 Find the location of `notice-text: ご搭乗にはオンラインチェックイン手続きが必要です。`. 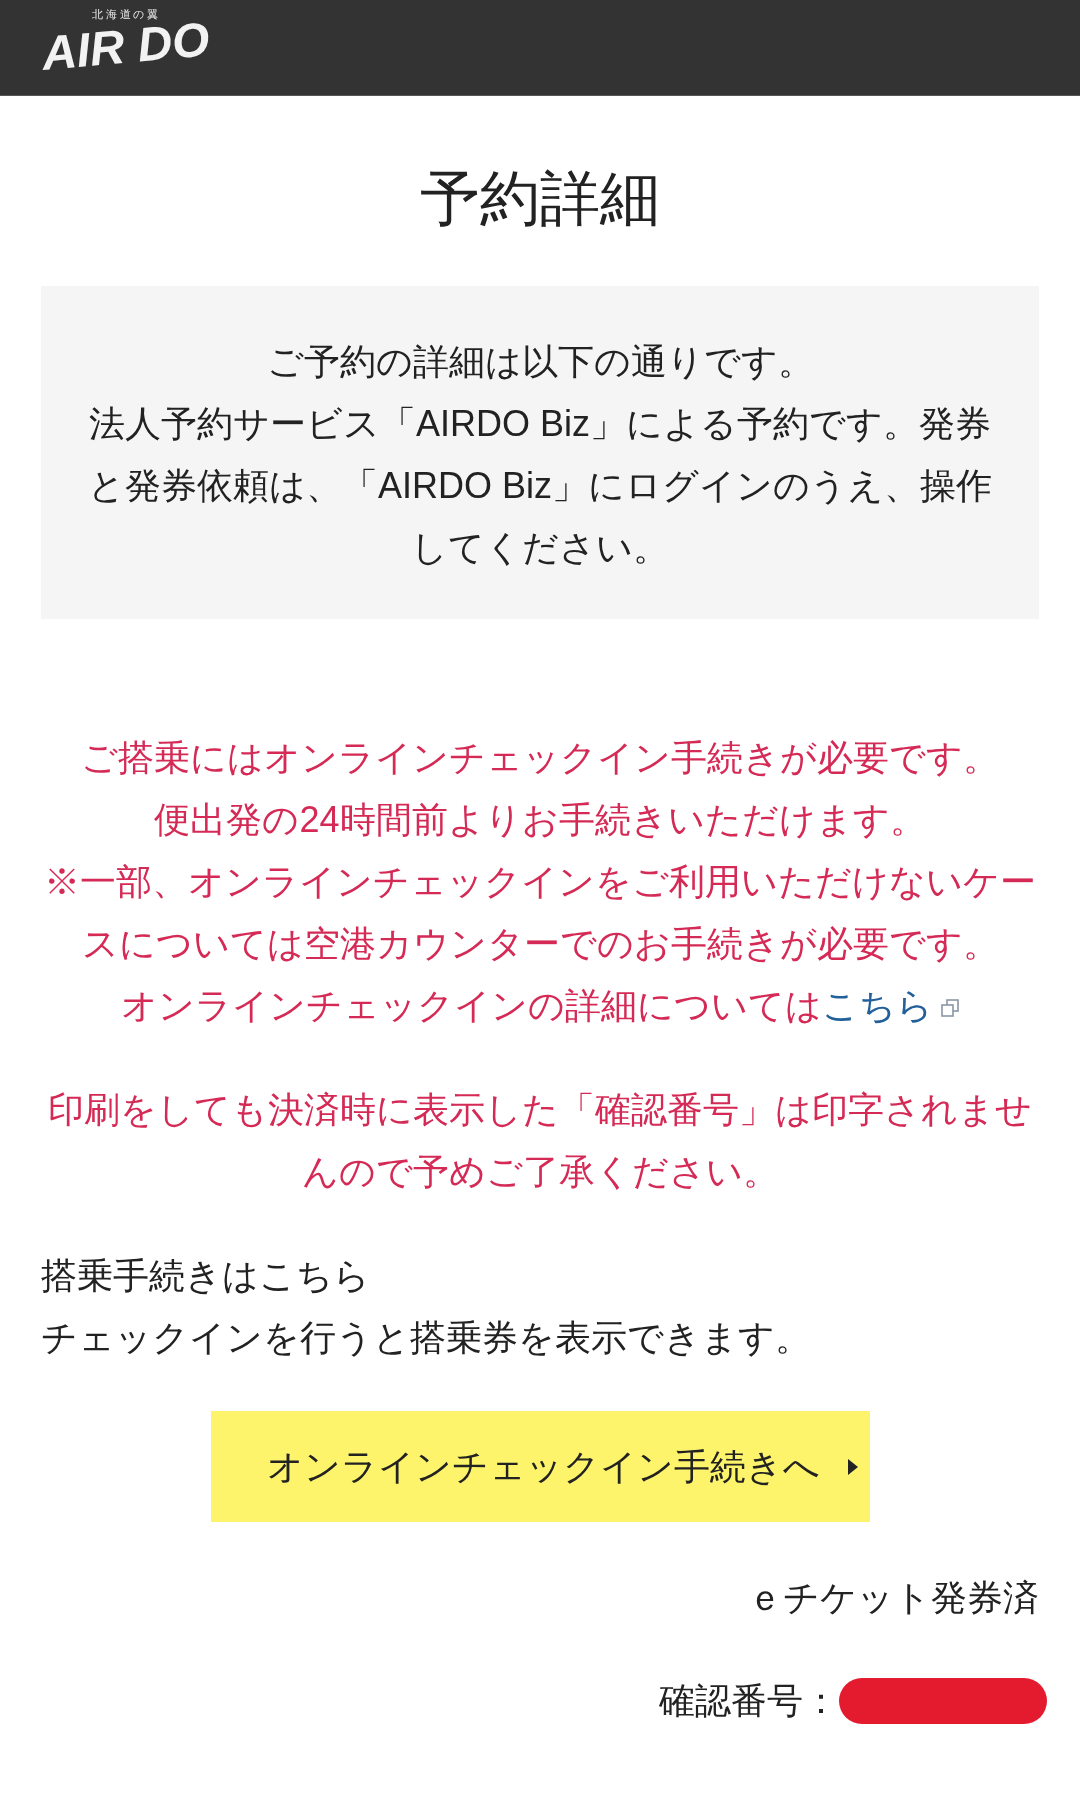

notice-text: ご搭乗にはオンラインチェックイン手続きが必要です。 is located at coordinates (540, 758).